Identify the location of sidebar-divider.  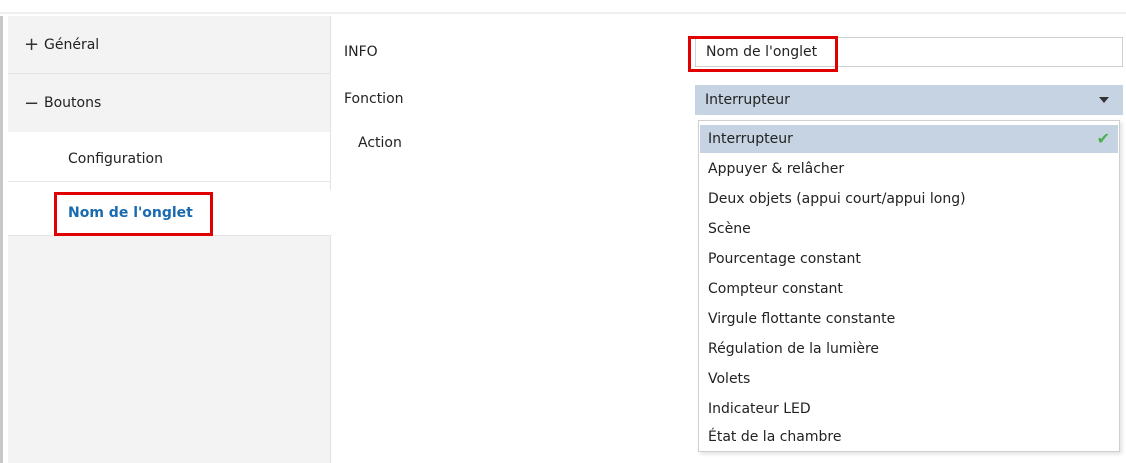
(330, 239).